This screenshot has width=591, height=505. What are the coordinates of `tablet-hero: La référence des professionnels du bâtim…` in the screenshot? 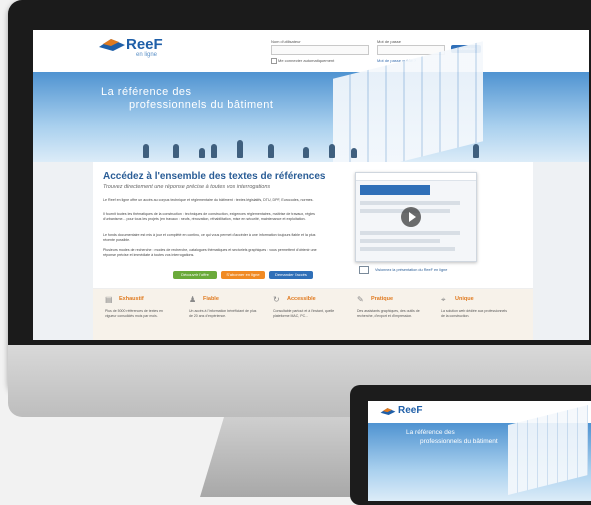 It's located at (479, 453).